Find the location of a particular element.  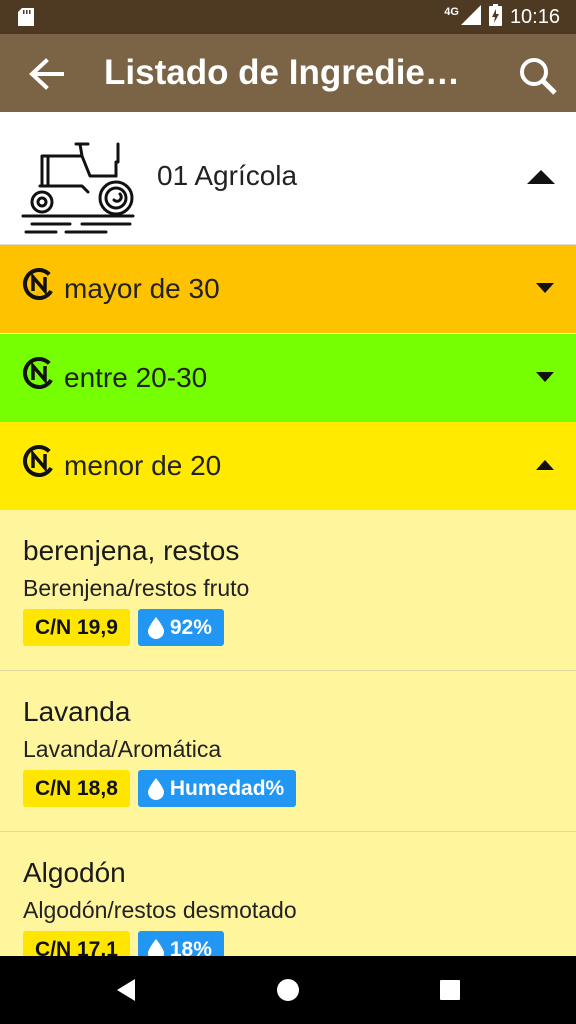

battery-charging-icon is located at coordinates (495, 17).